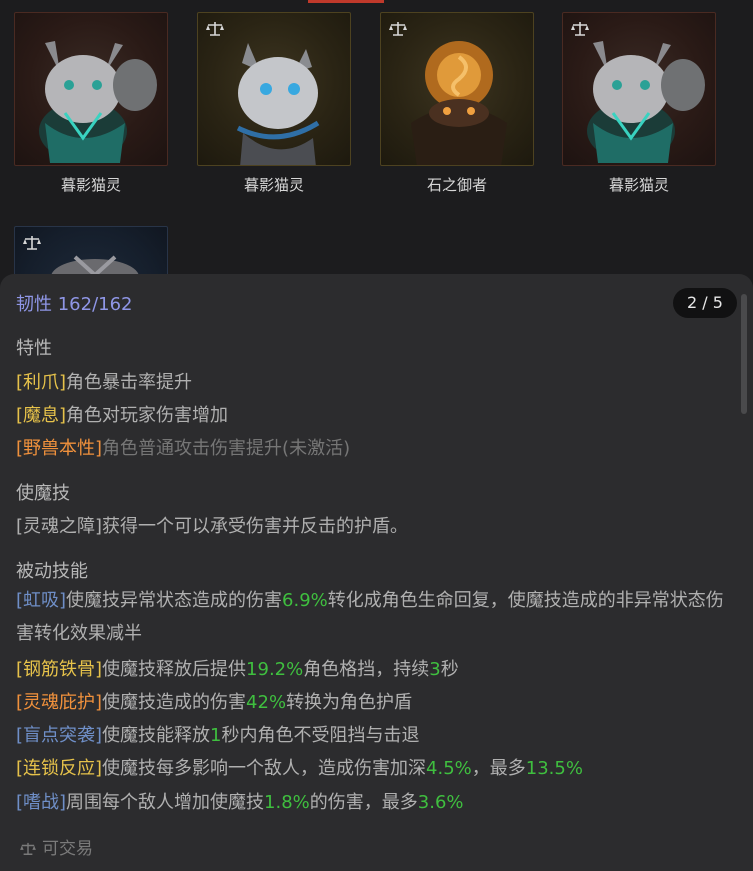 The width and height of the screenshot is (753, 871). Describe the element at coordinates (67, 849) in the screenshot. I see `tradable-label: 可交易` at that location.